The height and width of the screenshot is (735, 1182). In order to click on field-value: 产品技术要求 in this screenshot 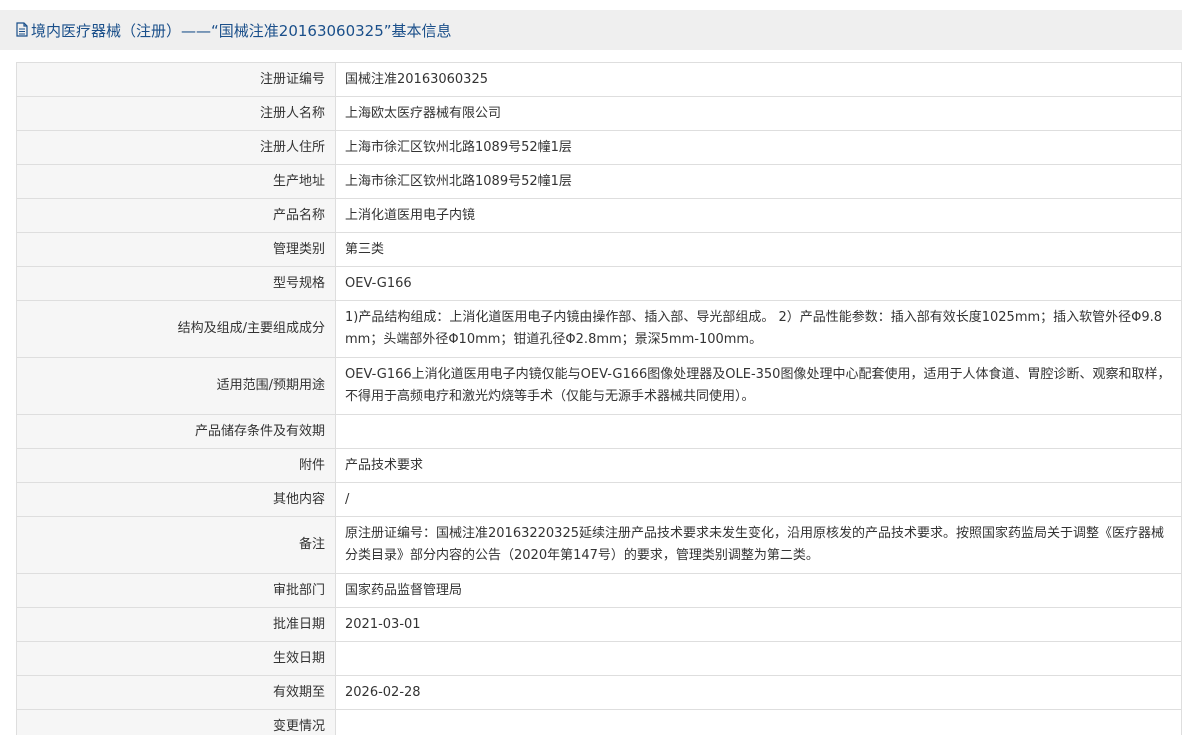, I will do `click(758, 465)`.